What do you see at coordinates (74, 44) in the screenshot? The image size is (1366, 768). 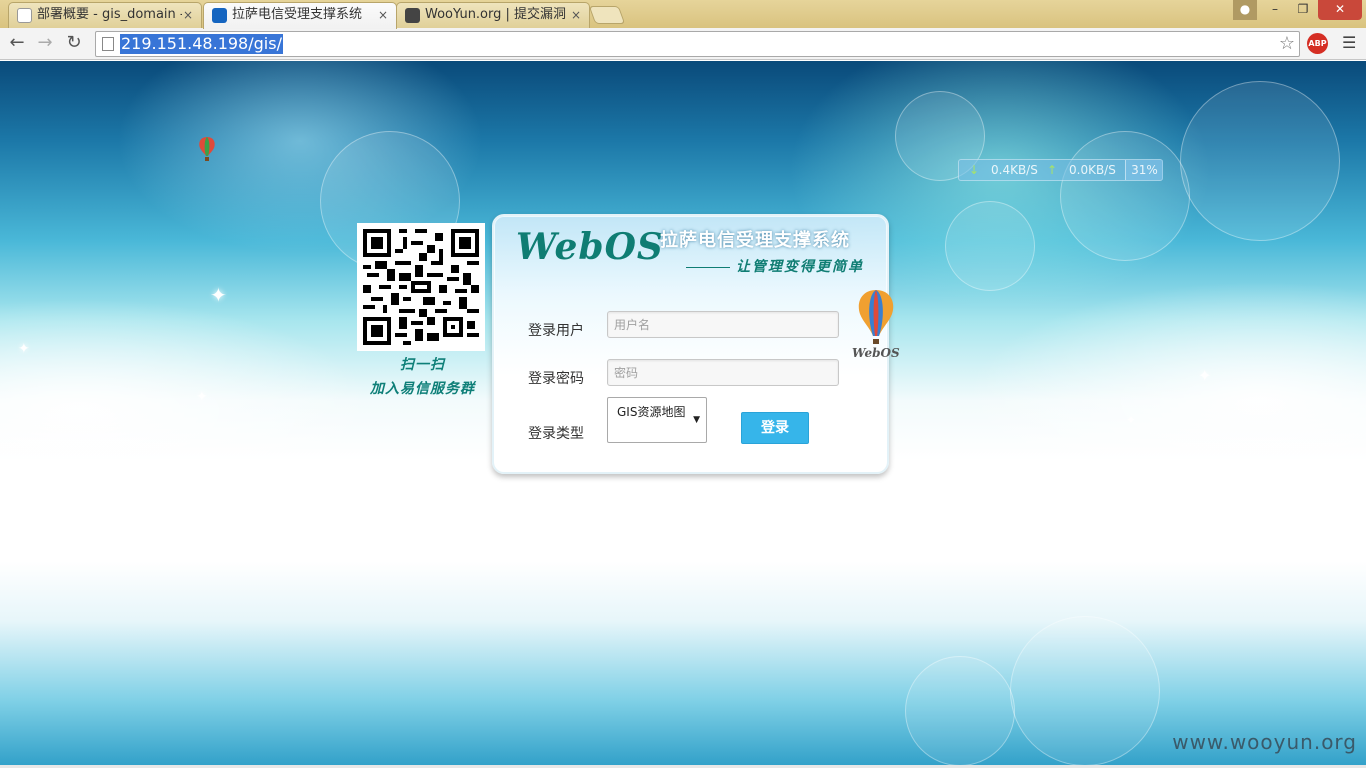 I see `reload-icon: ↻` at bounding box center [74, 44].